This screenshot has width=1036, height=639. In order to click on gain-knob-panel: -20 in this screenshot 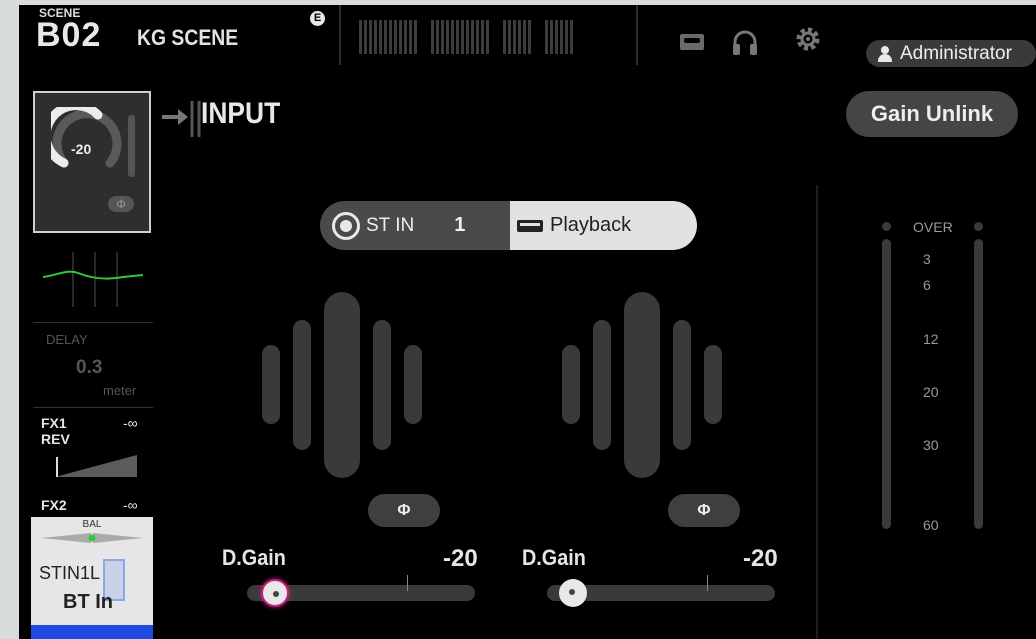, I will do `click(92, 162)`.